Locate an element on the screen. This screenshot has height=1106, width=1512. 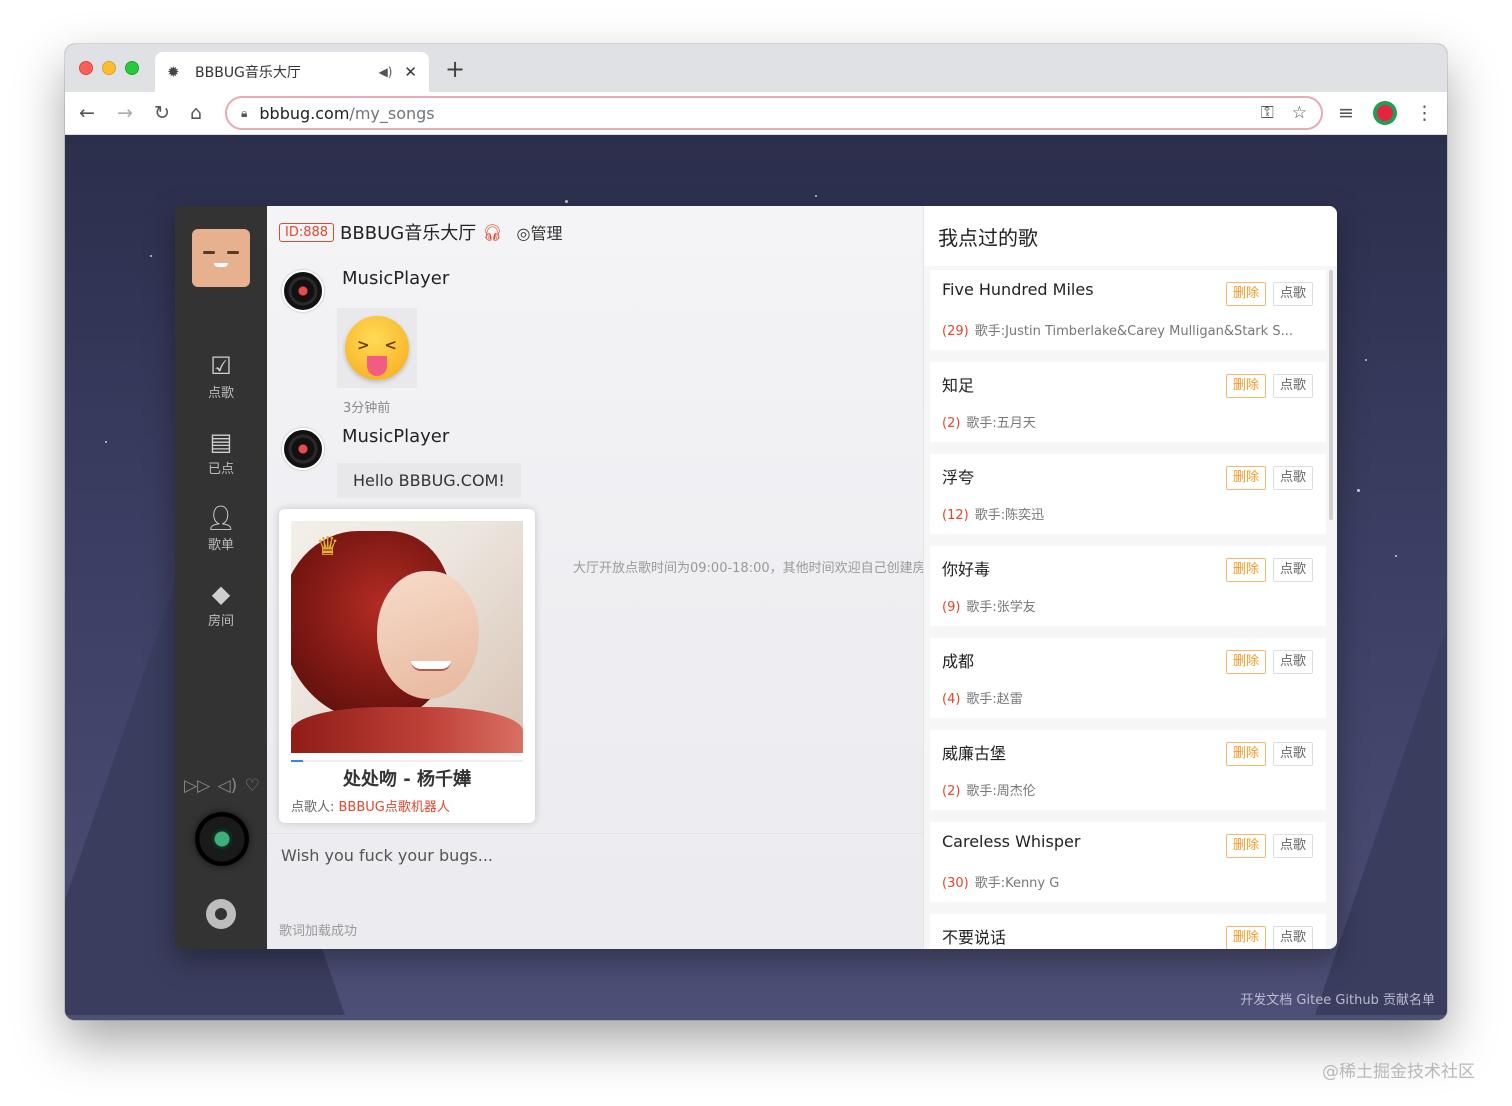
song-name: 你好毒 is located at coordinates (966, 569).